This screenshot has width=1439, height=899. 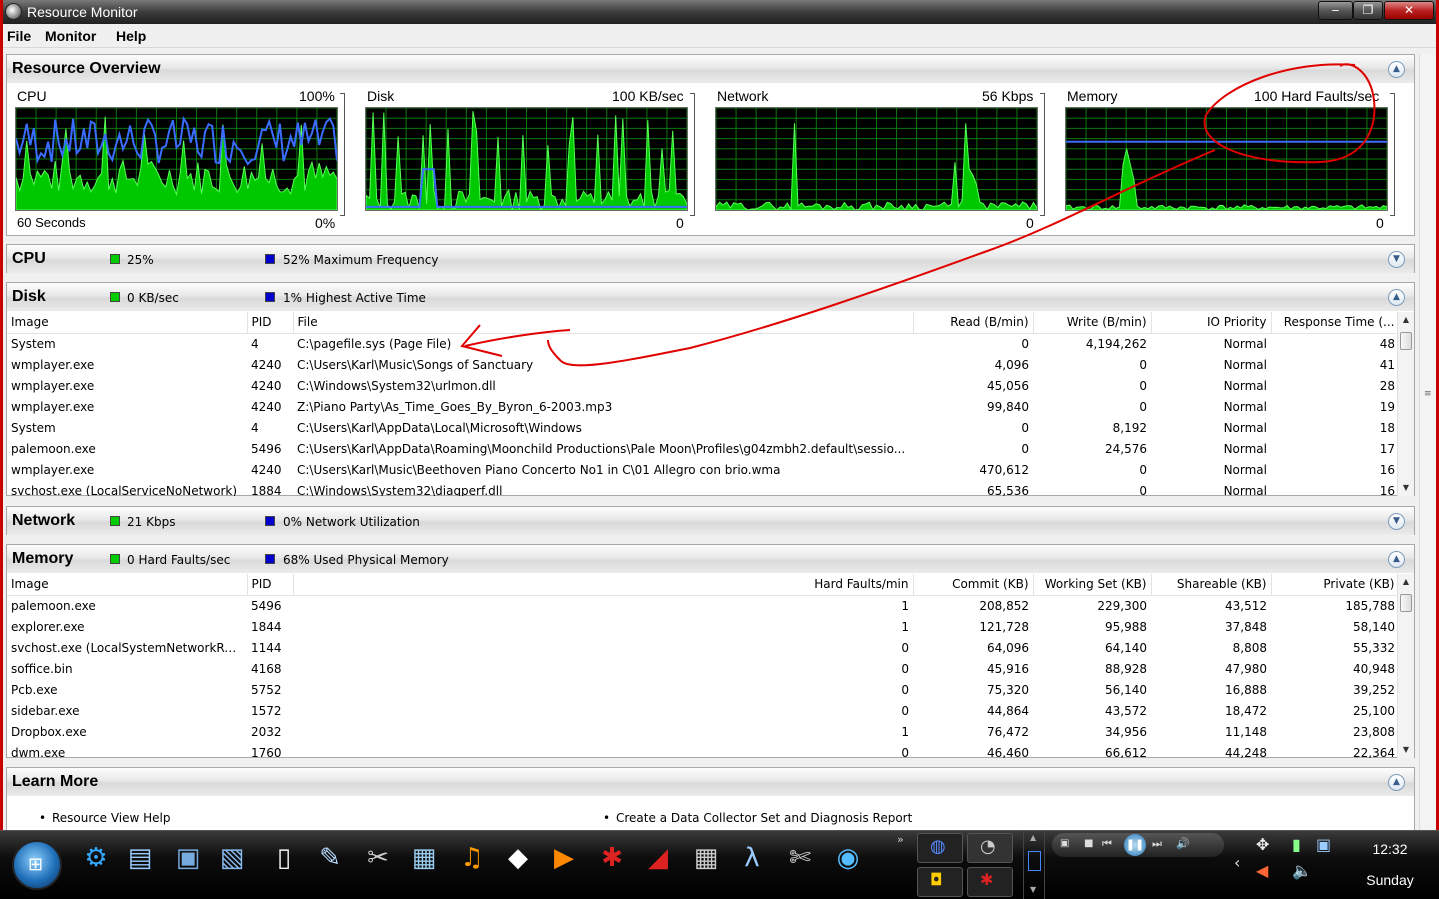 What do you see at coordinates (284, 858) in the screenshot?
I see `file-icon: ▯` at bounding box center [284, 858].